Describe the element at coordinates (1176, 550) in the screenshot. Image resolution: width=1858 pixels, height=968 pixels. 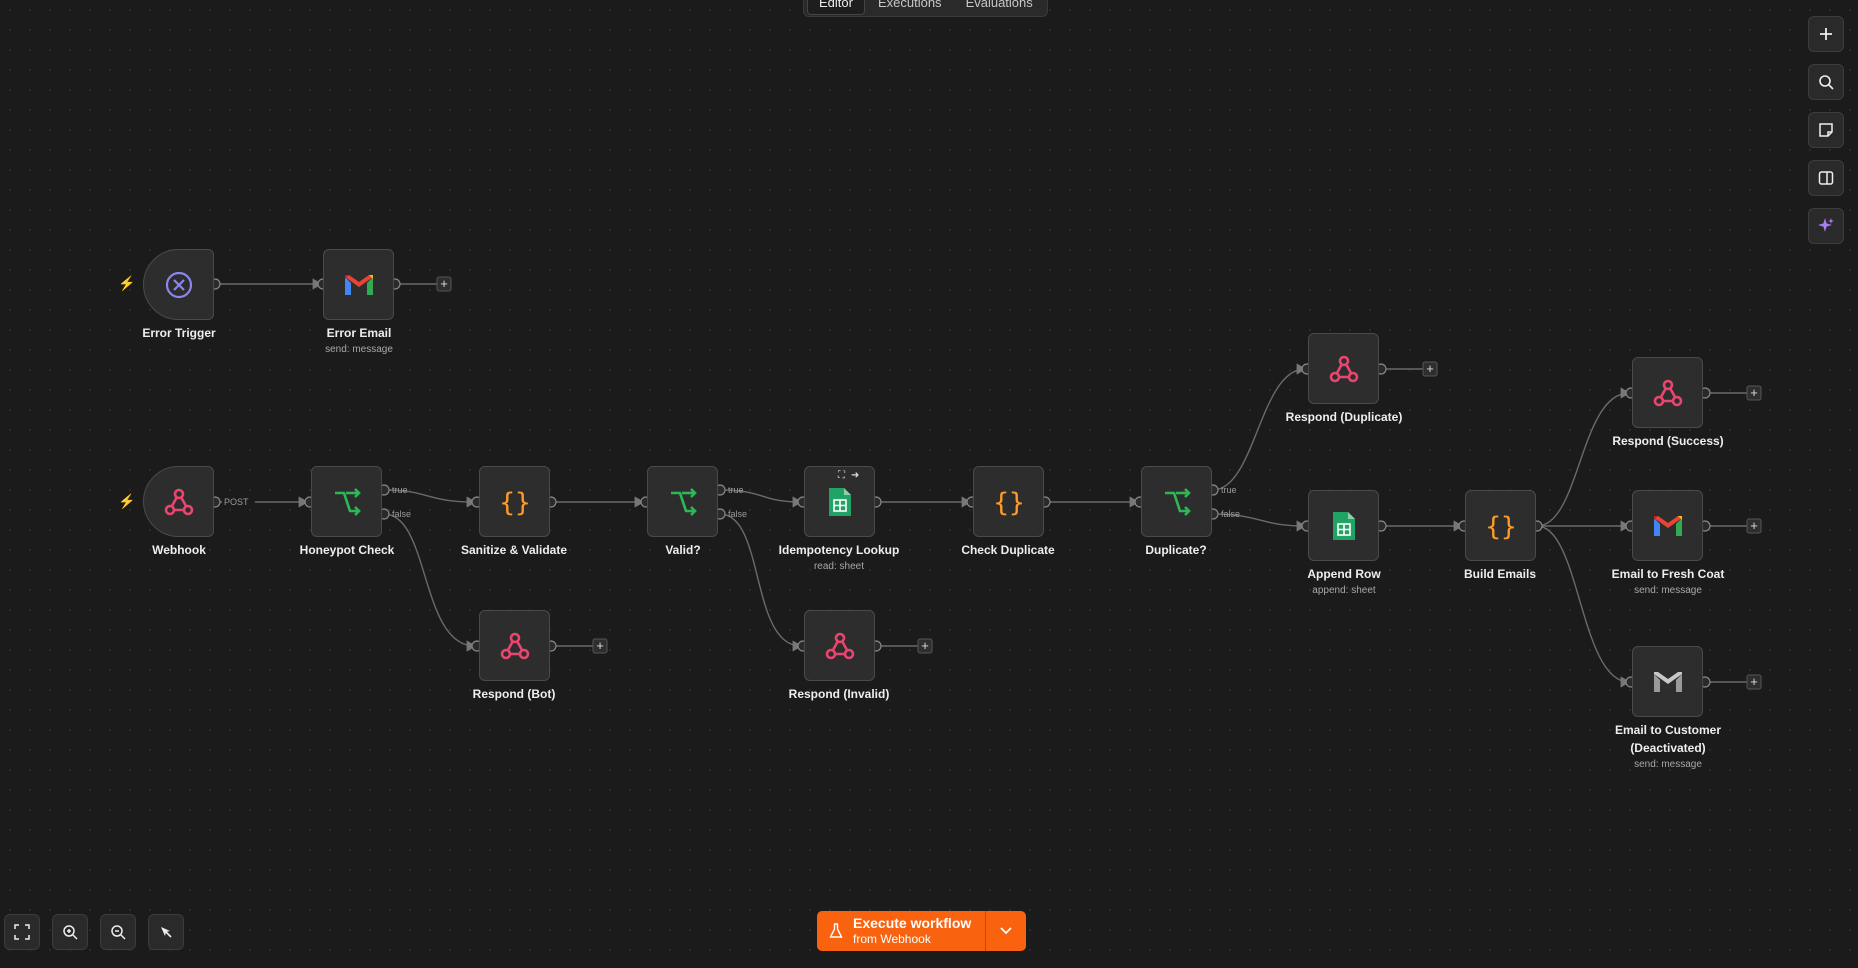
I see `node-label: Duplicate?` at that location.